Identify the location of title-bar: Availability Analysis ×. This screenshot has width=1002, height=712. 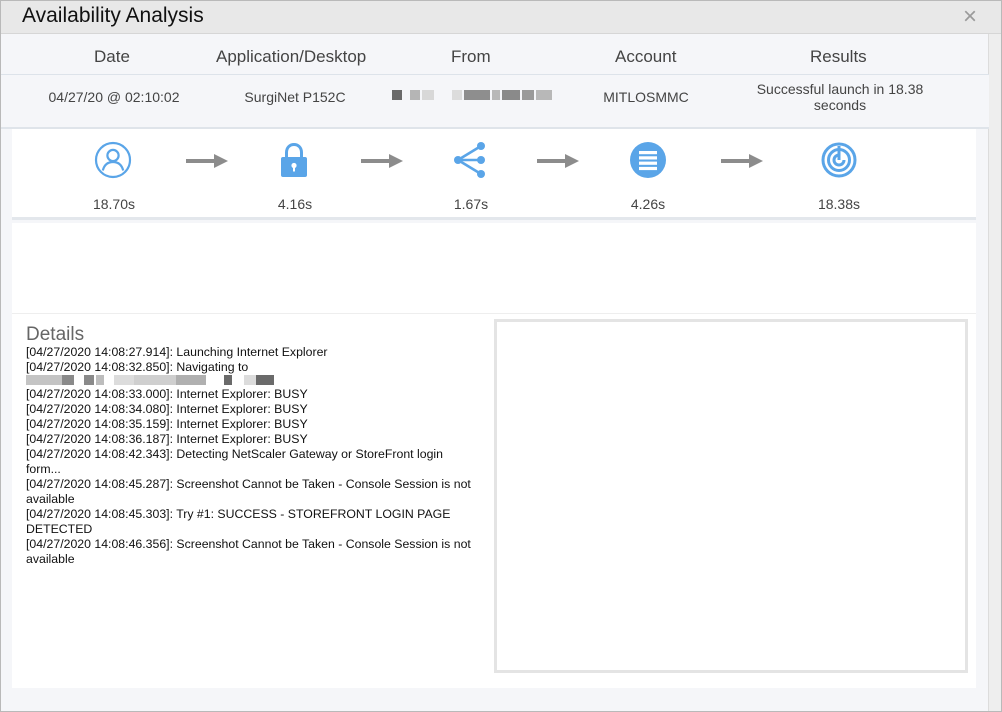
(501, 17).